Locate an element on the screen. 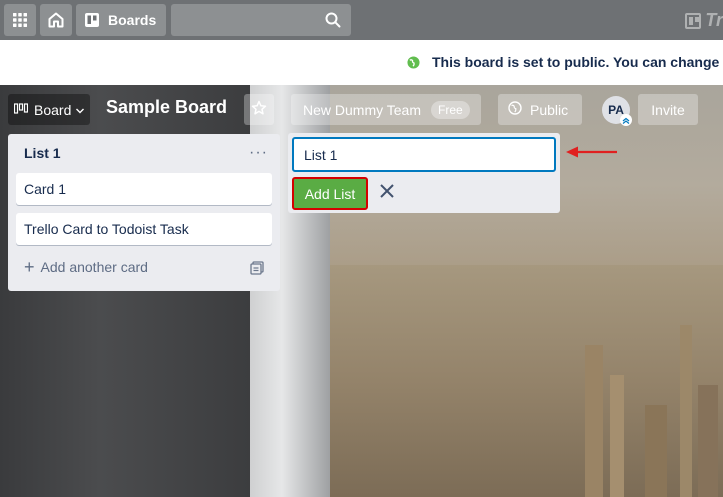 The image size is (723, 497). board-switcher-label: Board is located at coordinates (53, 109).